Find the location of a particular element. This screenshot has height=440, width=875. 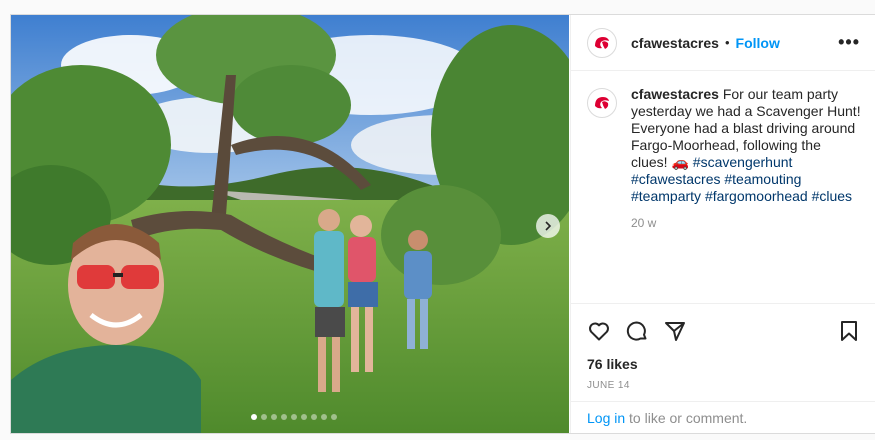

hashtag: #scavengerhunt is located at coordinates (743, 162).